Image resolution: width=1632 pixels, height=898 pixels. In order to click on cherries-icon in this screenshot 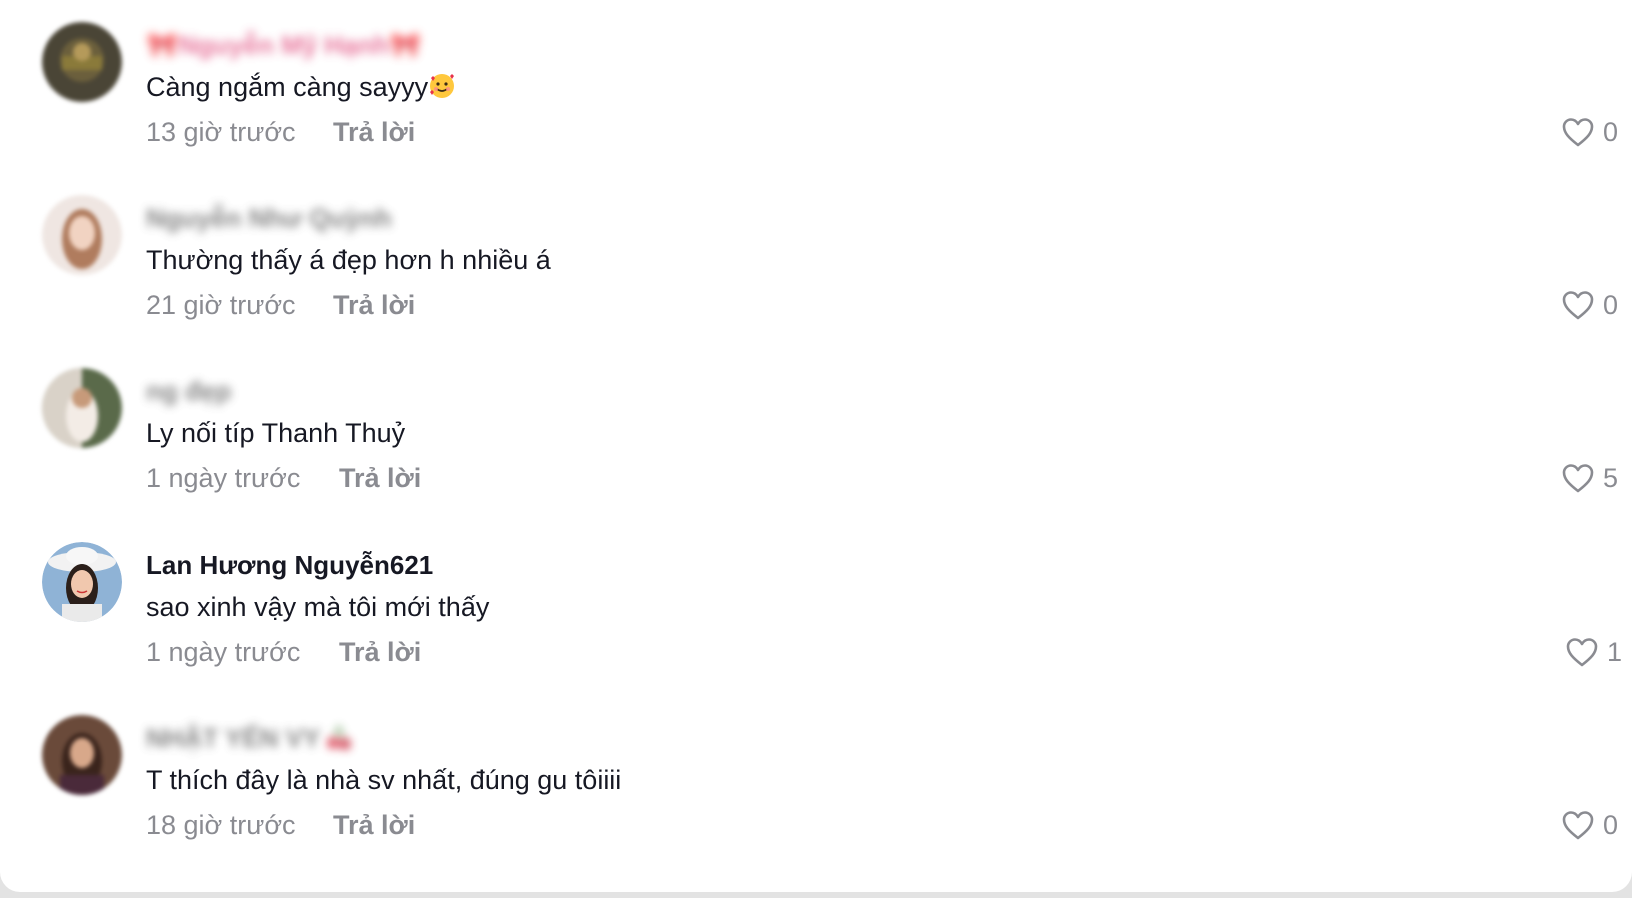, I will do `click(339, 737)`.